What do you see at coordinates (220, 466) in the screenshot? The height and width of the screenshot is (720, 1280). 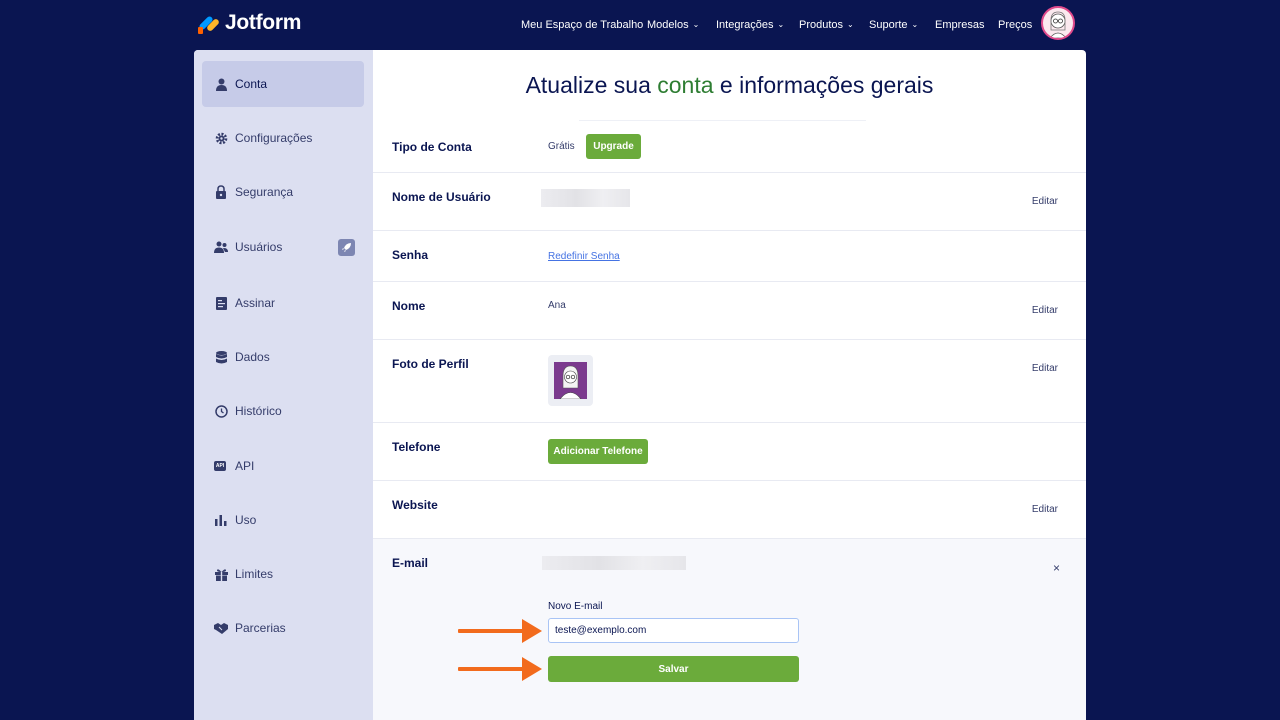 I see `api-icon: API` at bounding box center [220, 466].